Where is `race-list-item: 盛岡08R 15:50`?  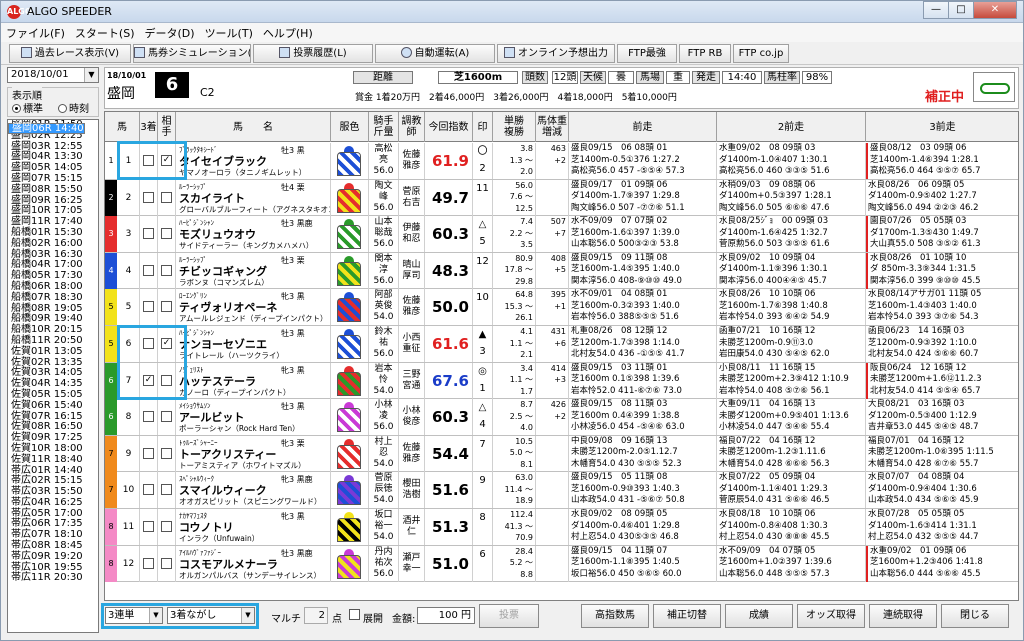 race-list-item: 盛岡08R 15:50 is located at coordinates (53, 190).